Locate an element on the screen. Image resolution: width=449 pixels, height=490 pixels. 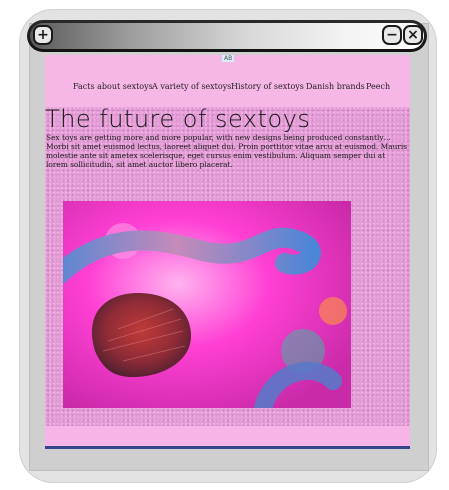
close-icon: × is located at coordinates (413, 35).